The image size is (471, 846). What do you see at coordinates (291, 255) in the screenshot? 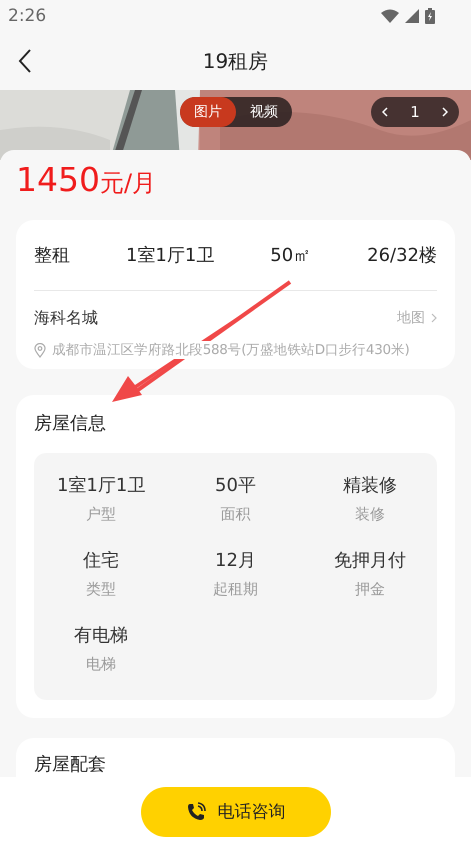
I see `fact-text: 50㎡` at bounding box center [291, 255].